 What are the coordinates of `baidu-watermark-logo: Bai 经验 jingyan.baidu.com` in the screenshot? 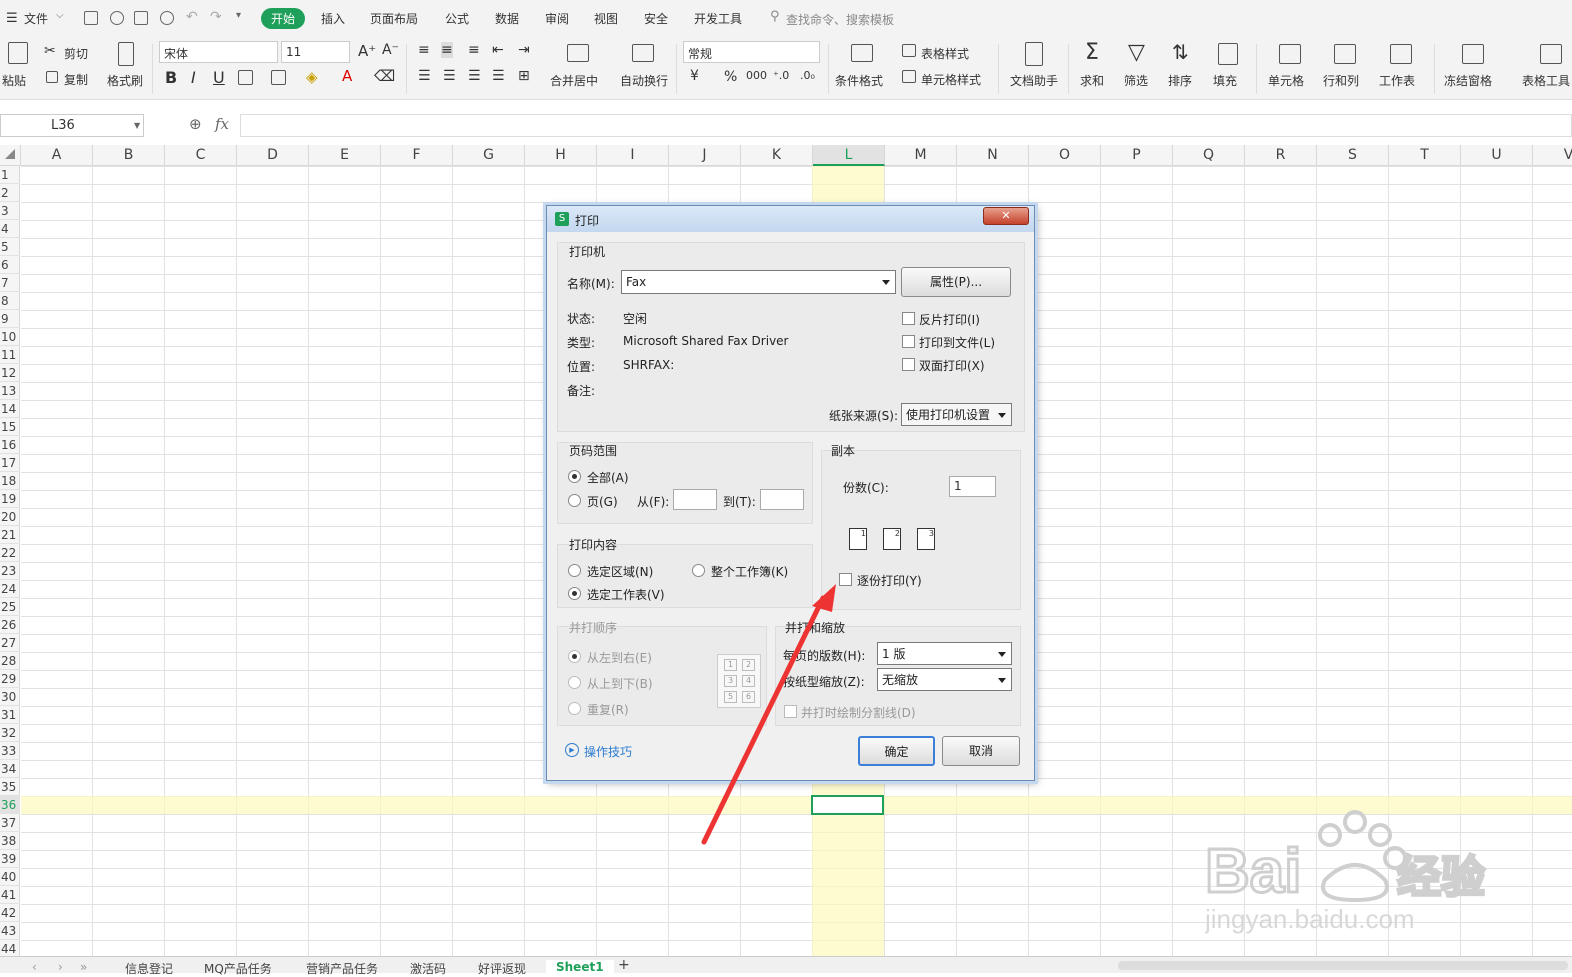 It's located at (1369, 870).